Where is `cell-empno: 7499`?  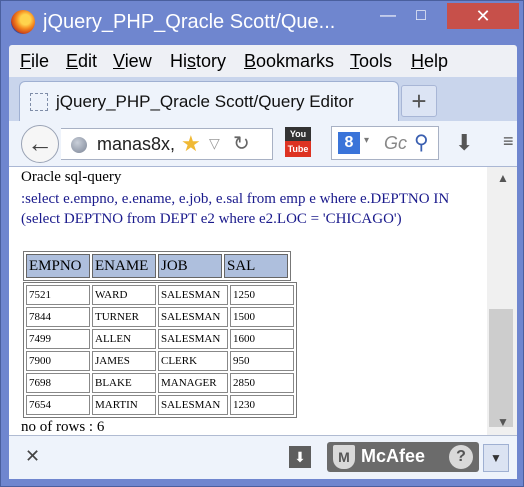 cell-empno: 7499 is located at coordinates (58, 339).